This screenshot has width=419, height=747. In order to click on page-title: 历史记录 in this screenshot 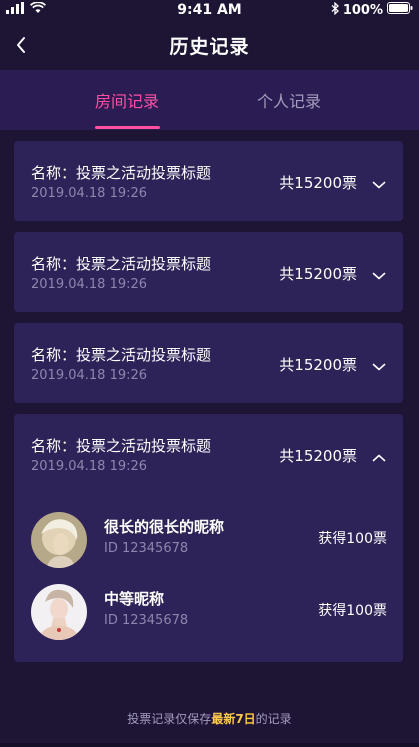, I will do `click(209, 46)`.